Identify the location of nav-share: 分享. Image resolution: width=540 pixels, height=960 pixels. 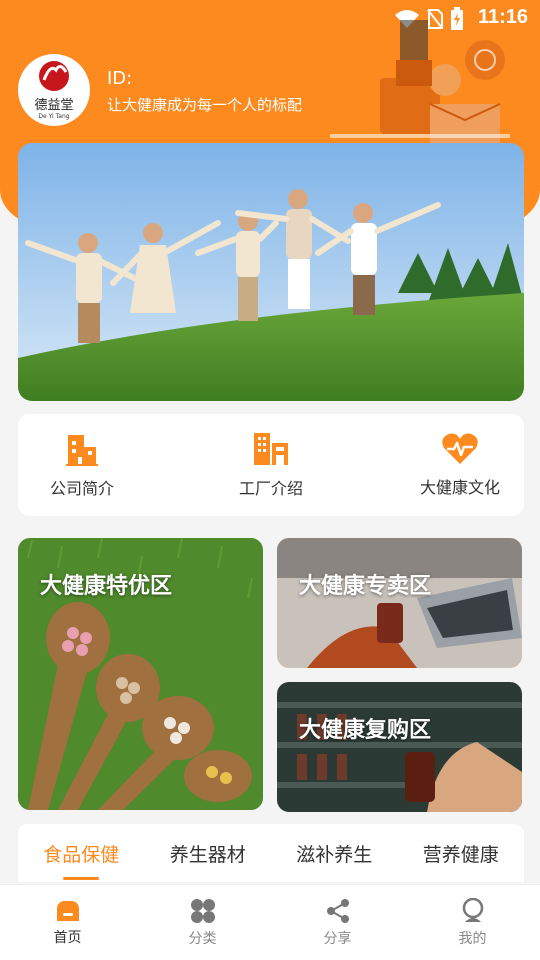
(337, 922).